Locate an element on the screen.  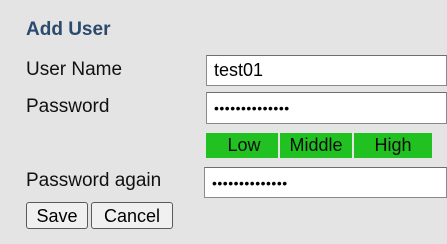
strength-high: High is located at coordinates (393, 145).